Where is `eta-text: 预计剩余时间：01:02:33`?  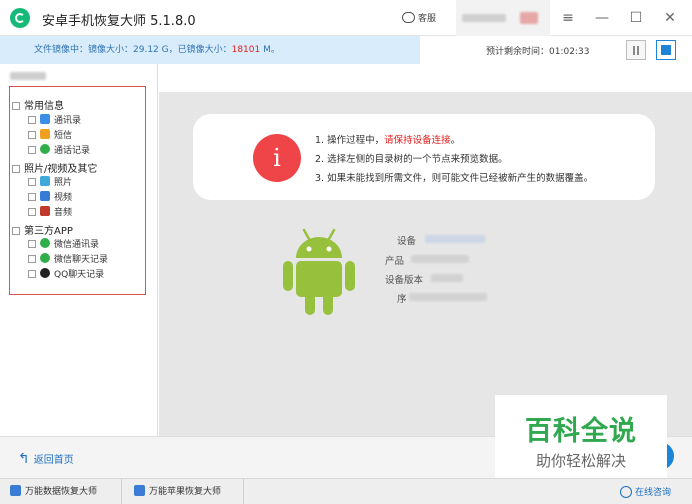
eta-text: 预计剩余时间：01:02:33 is located at coordinates (538, 52).